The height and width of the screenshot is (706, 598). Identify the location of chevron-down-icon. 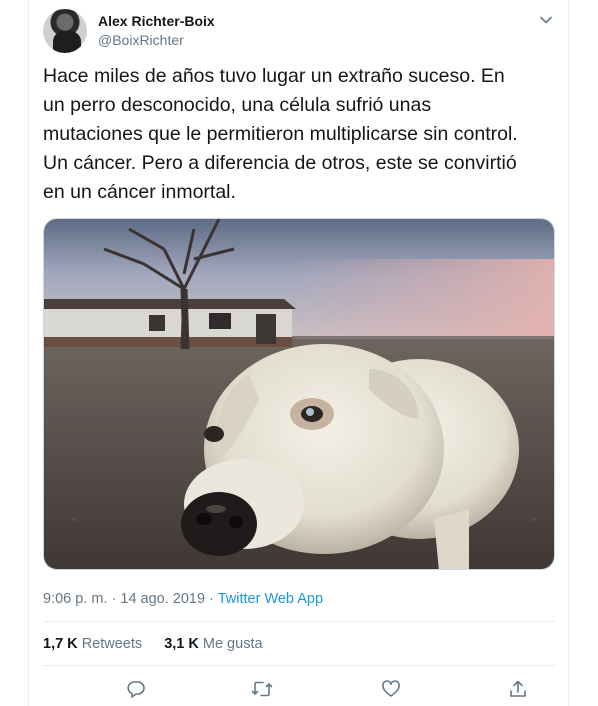
(546, 20).